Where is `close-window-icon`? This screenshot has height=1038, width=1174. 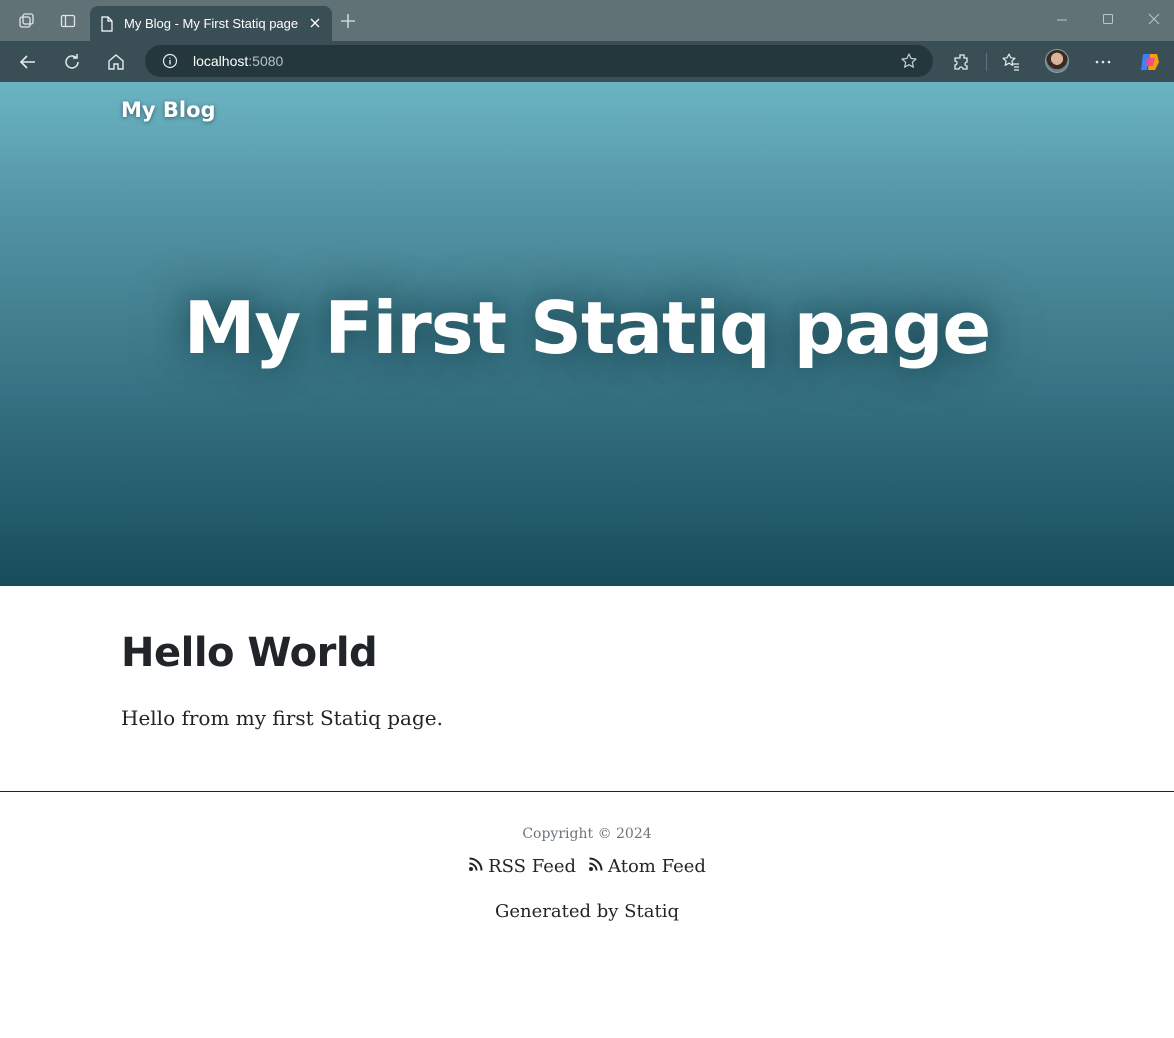 close-window-icon is located at coordinates (1154, 21).